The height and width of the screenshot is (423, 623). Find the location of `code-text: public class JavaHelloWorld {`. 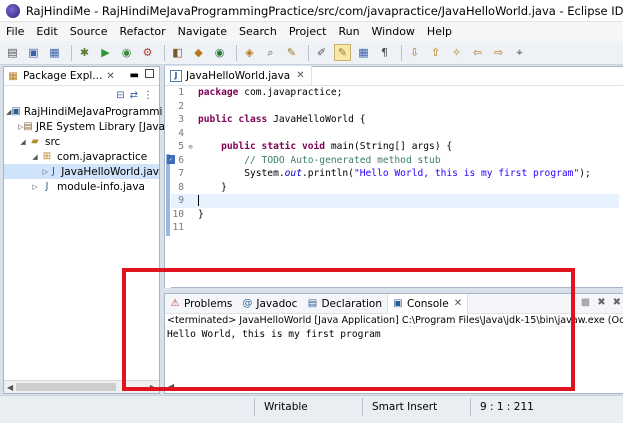

code-text: public class JavaHelloWorld { is located at coordinates (282, 120).